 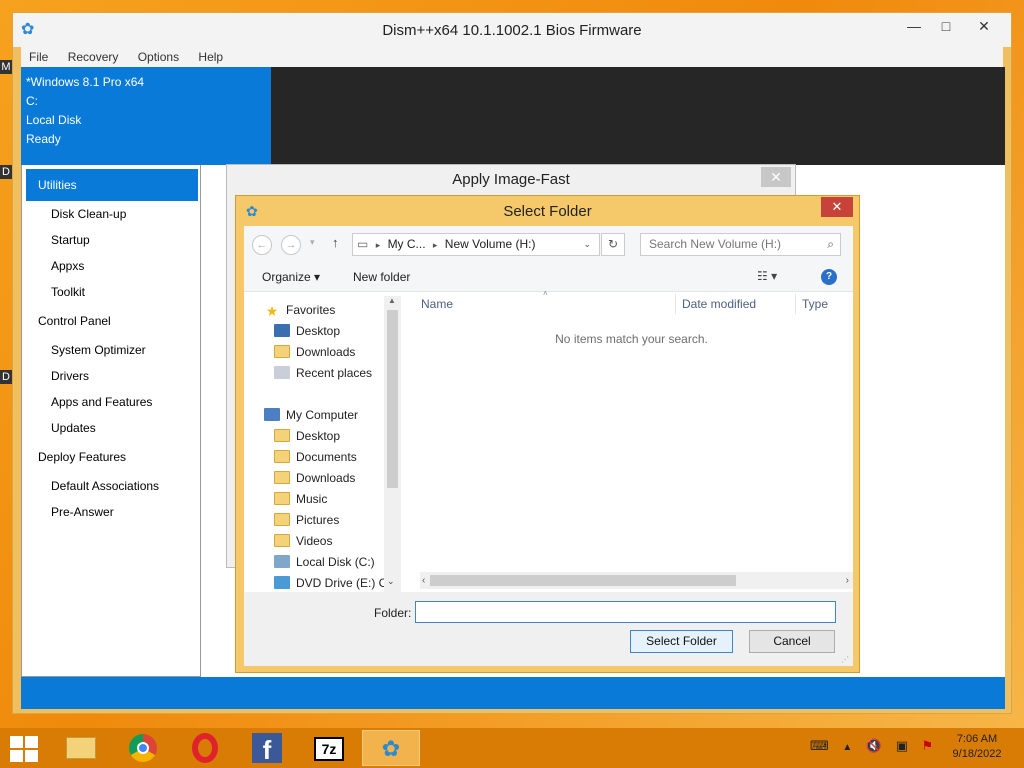 What do you see at coordinates (548, 629) in the screenshot?
I see `dialog-footer: Folder: Select Folder Cancel ⋰` at bounding box center [548, 629].